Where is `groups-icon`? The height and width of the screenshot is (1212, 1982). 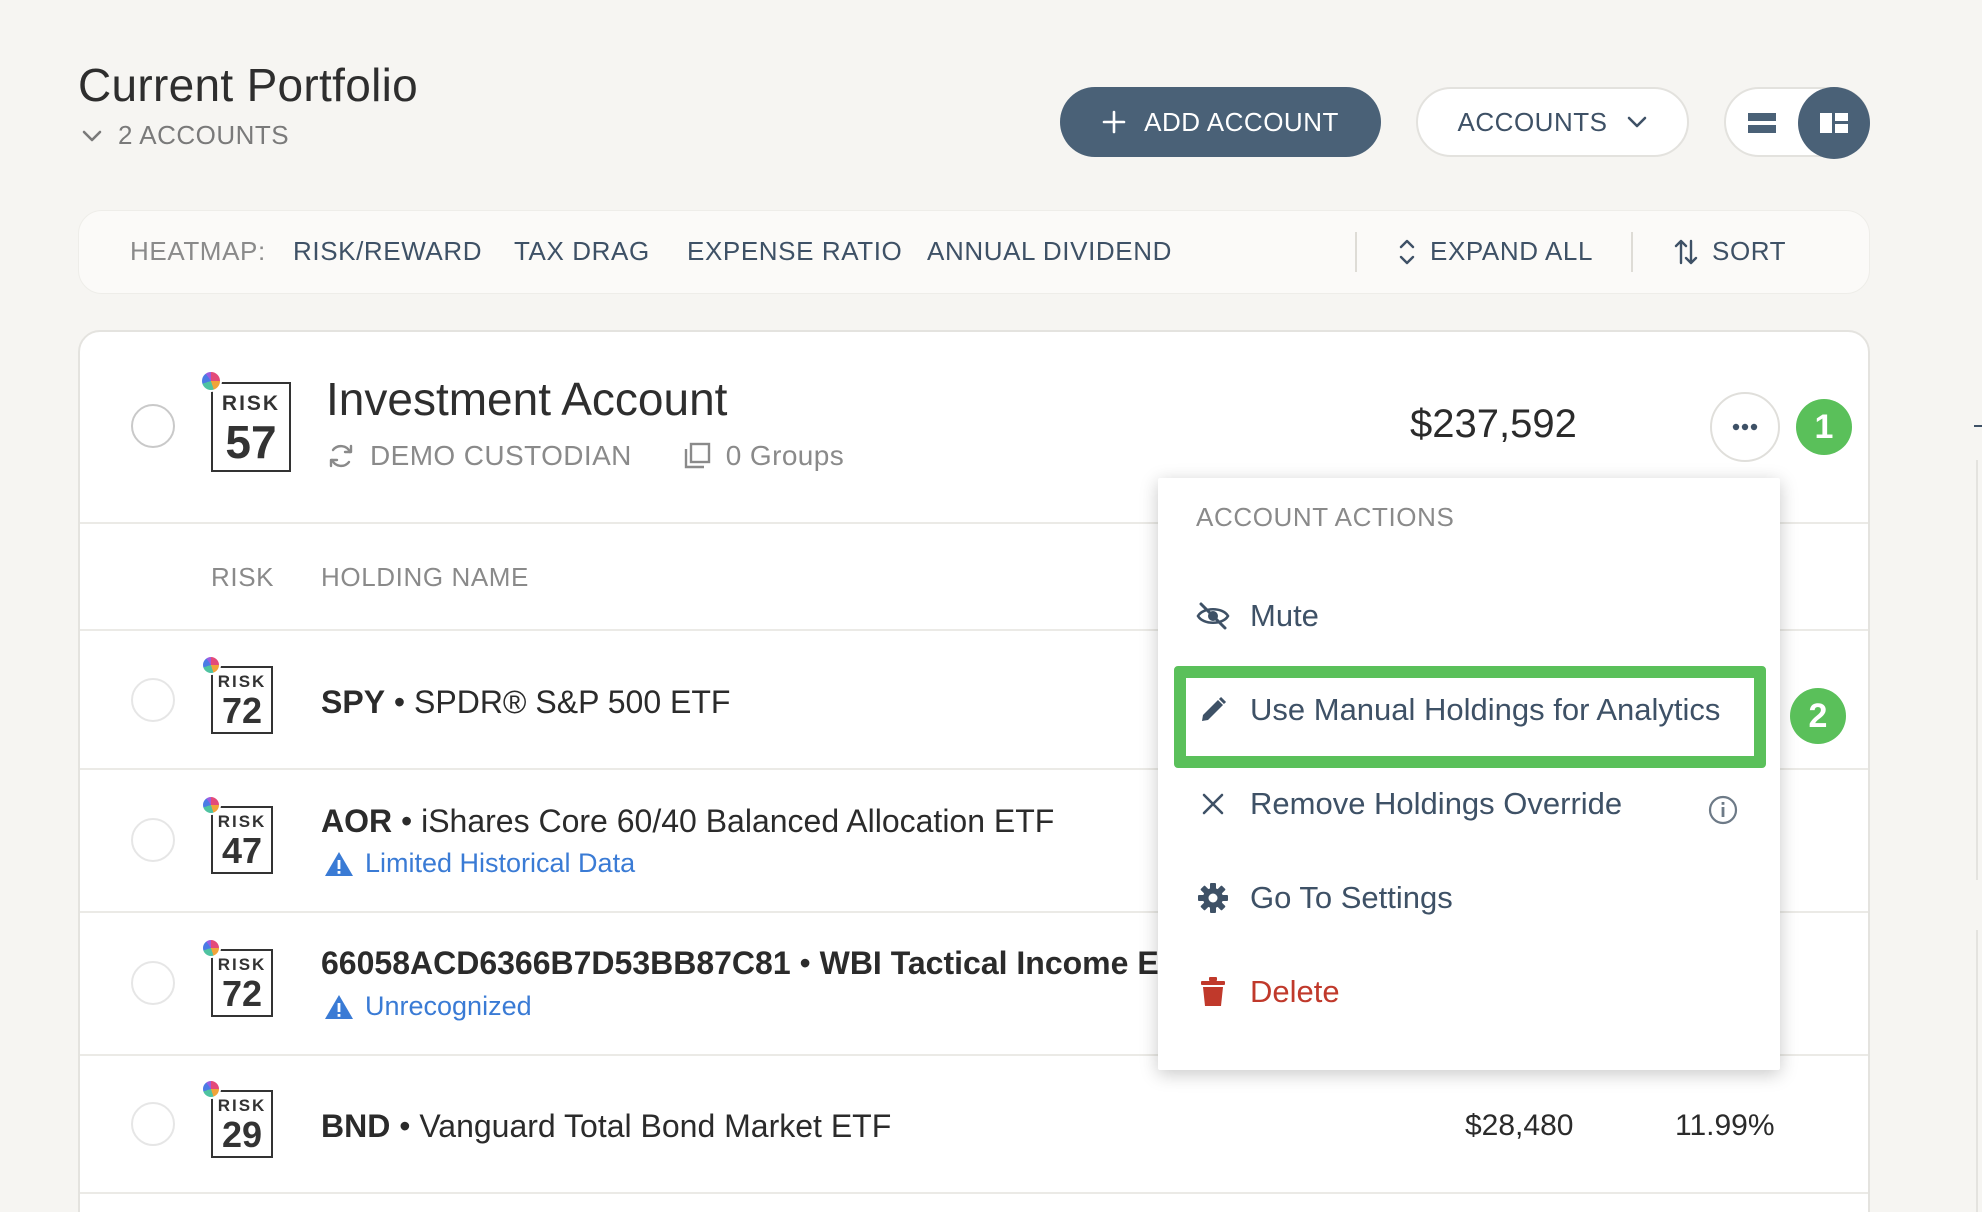
groups-icon is located at coordinates (697, 456).